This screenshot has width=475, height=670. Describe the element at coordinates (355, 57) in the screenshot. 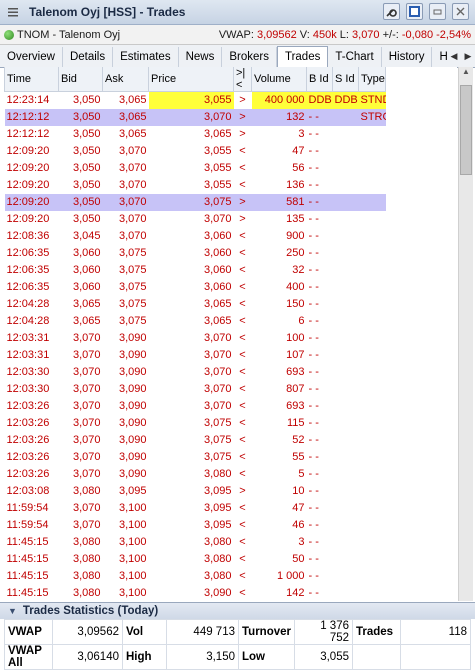

I see `tab-t-chart: T-Chart` at that location.